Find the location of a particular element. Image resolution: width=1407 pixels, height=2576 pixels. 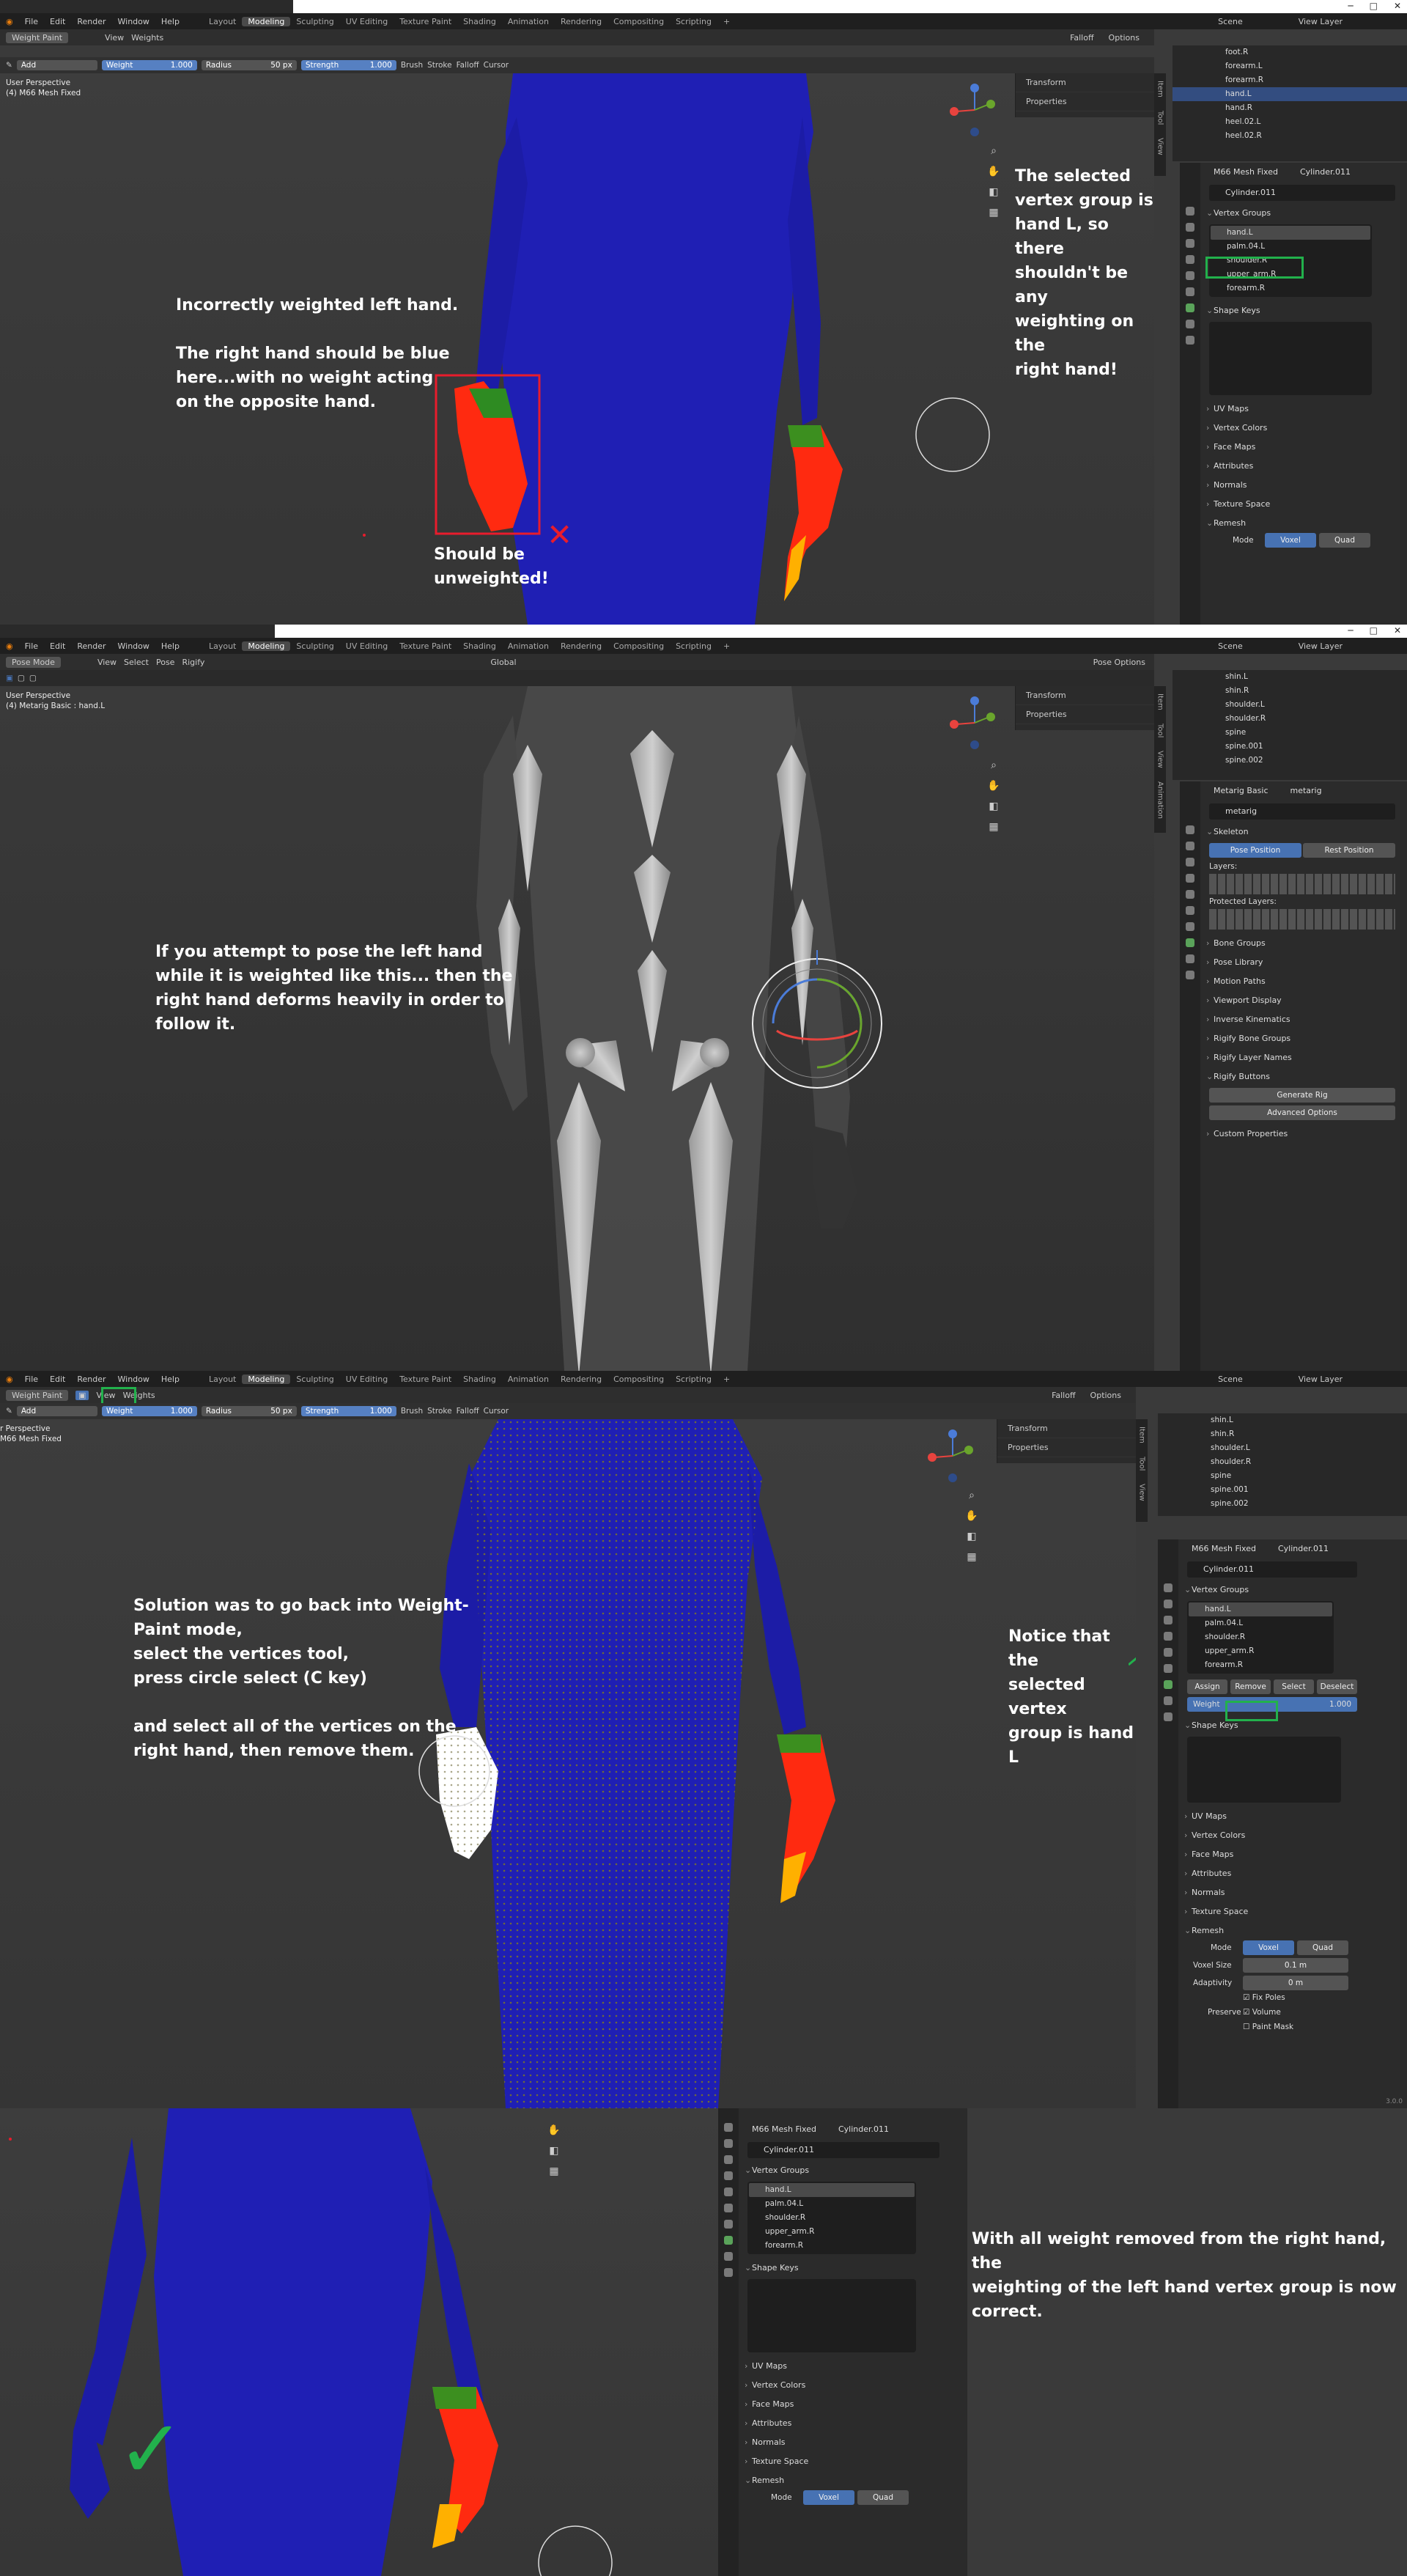

outliner-item: shoulder.L is located at coordinates (1282, 1448).